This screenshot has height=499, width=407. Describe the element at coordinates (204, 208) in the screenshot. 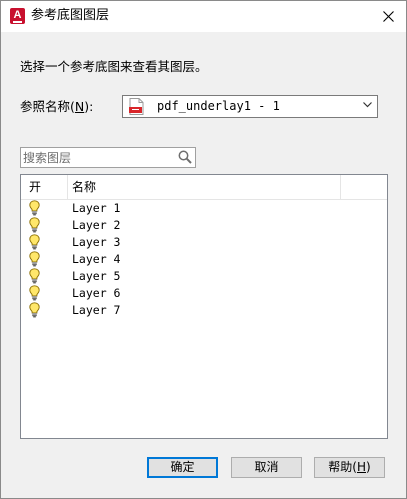

I see `layer-row: Layer 1` at that location.